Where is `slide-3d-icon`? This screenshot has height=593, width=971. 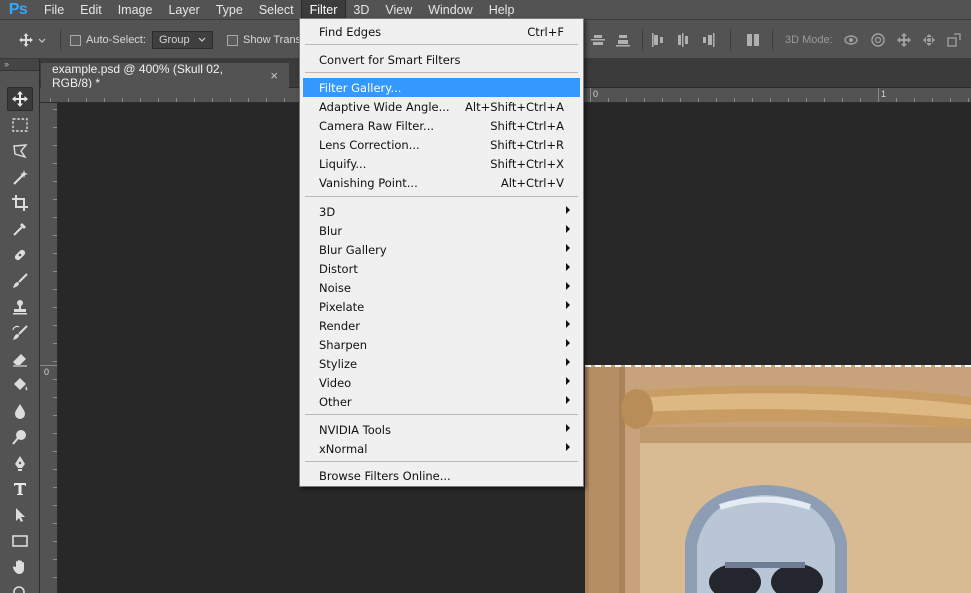
slide-3d-icon is located at coordinates (929, 40).